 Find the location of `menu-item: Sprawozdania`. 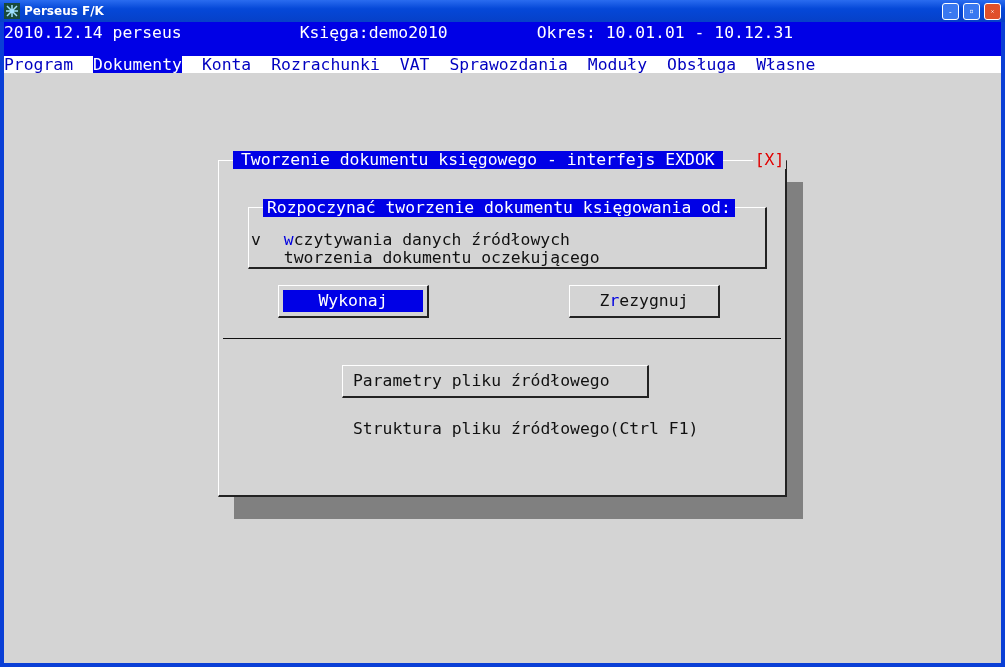

menu-item: Sprawozdania is located at coordinates (508, 64).